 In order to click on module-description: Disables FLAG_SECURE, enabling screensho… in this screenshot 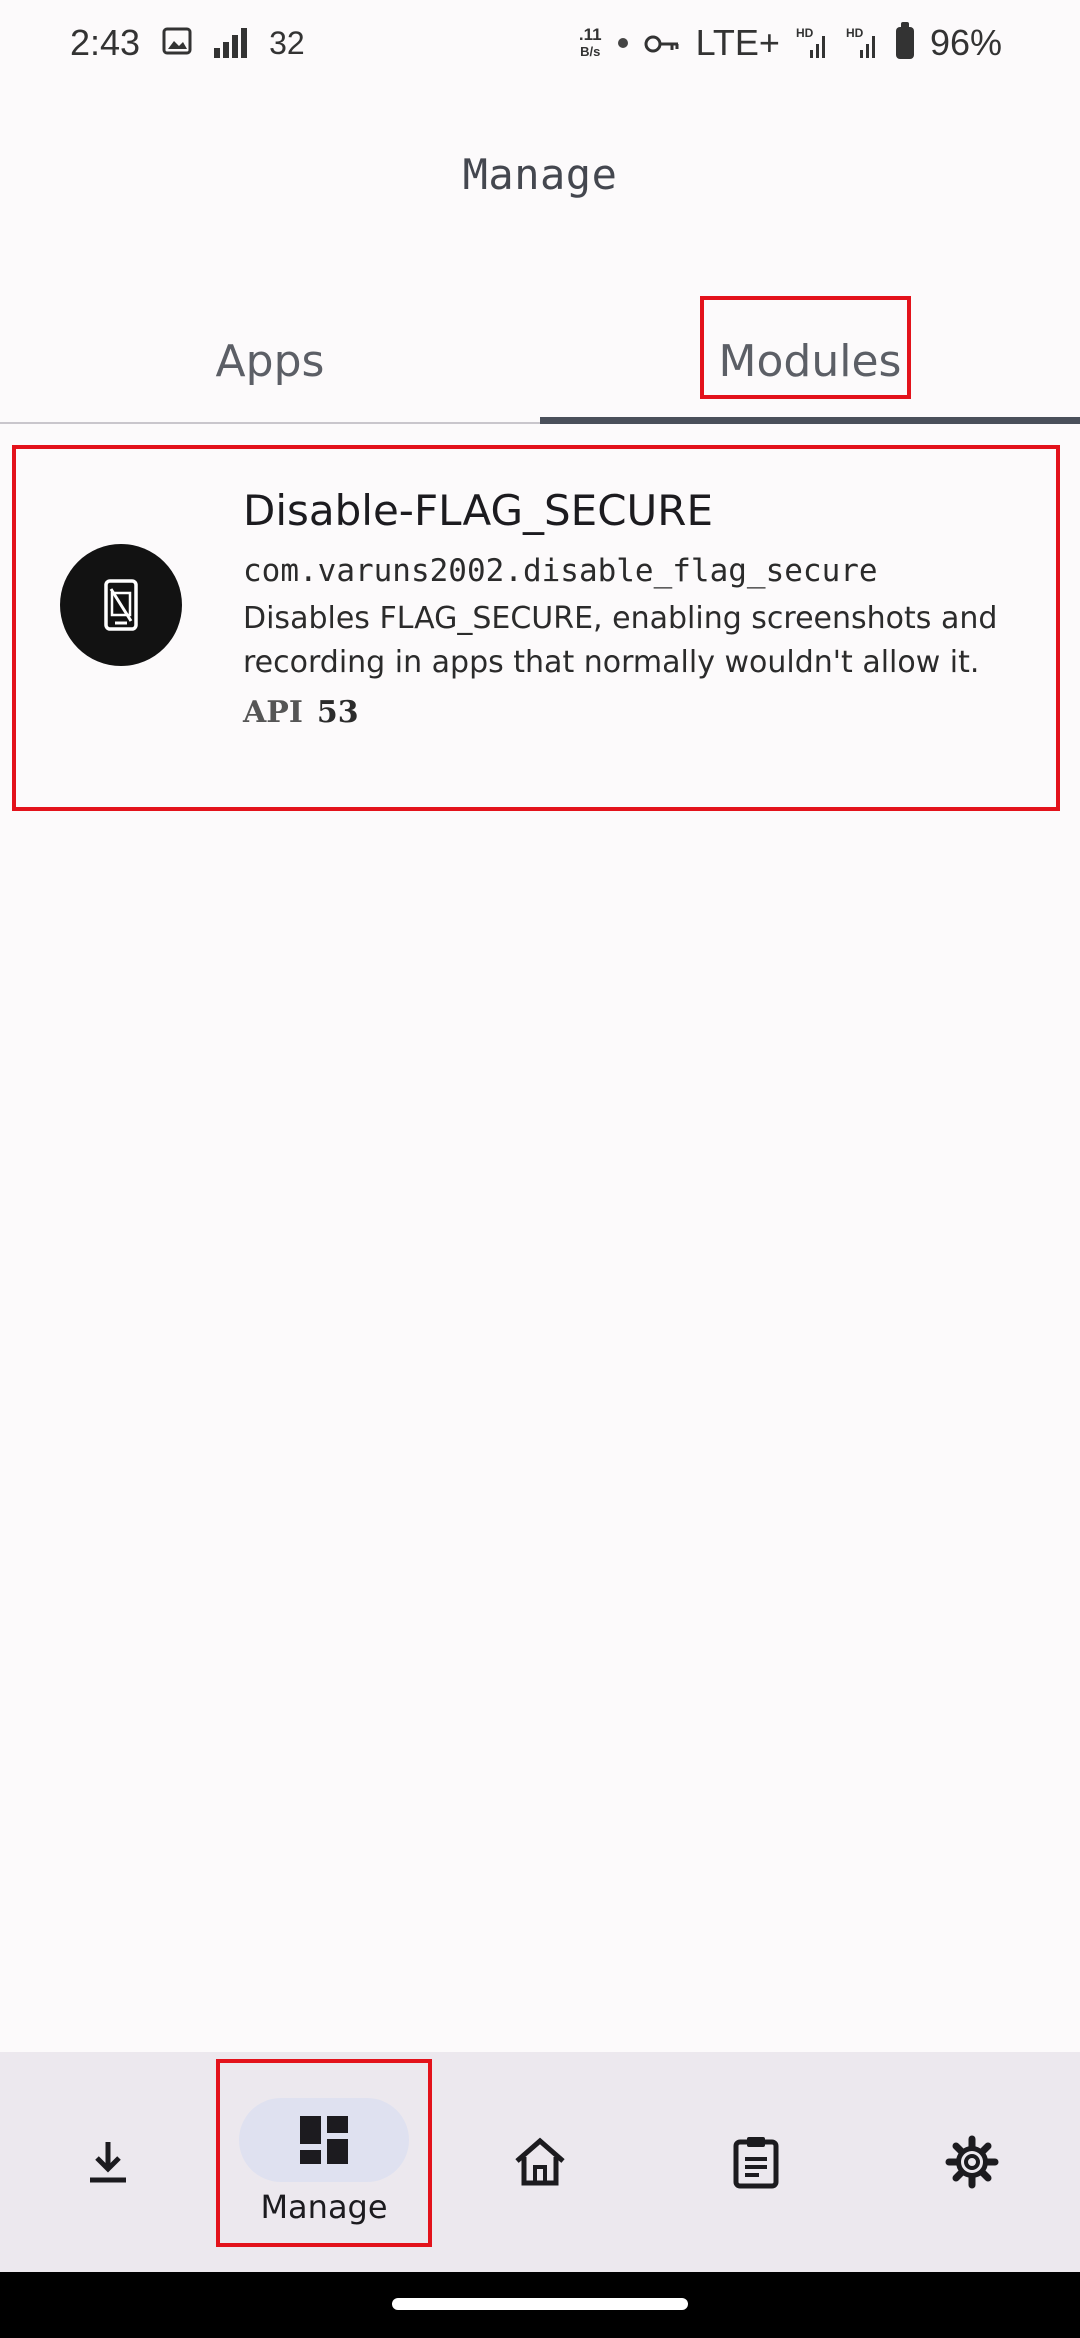, I will do `click(620, 640)`.